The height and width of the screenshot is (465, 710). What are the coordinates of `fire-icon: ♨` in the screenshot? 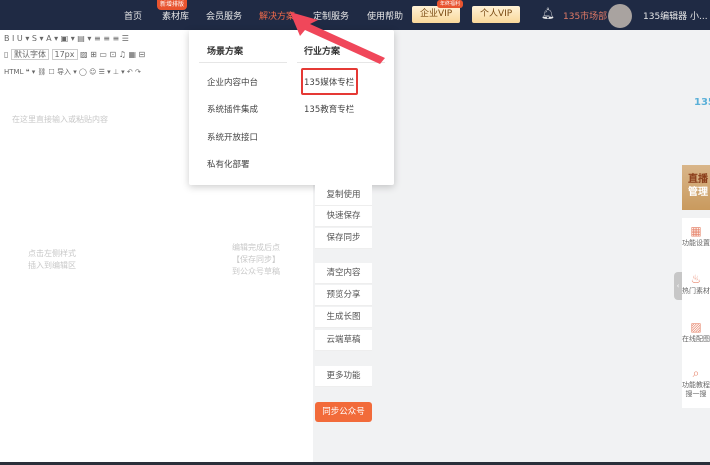 It's located at (696, 279).